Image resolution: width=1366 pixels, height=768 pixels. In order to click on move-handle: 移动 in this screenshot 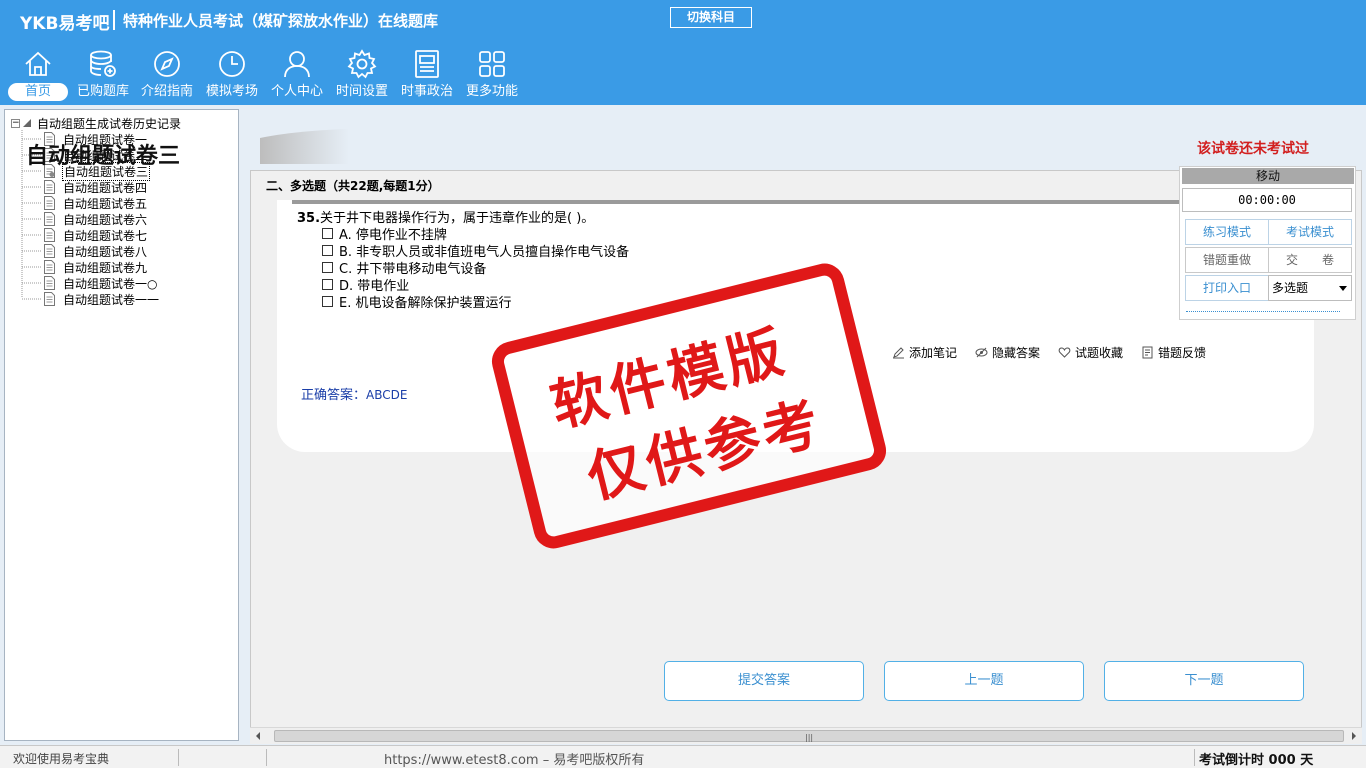, I will do `click(1268, 176)`.